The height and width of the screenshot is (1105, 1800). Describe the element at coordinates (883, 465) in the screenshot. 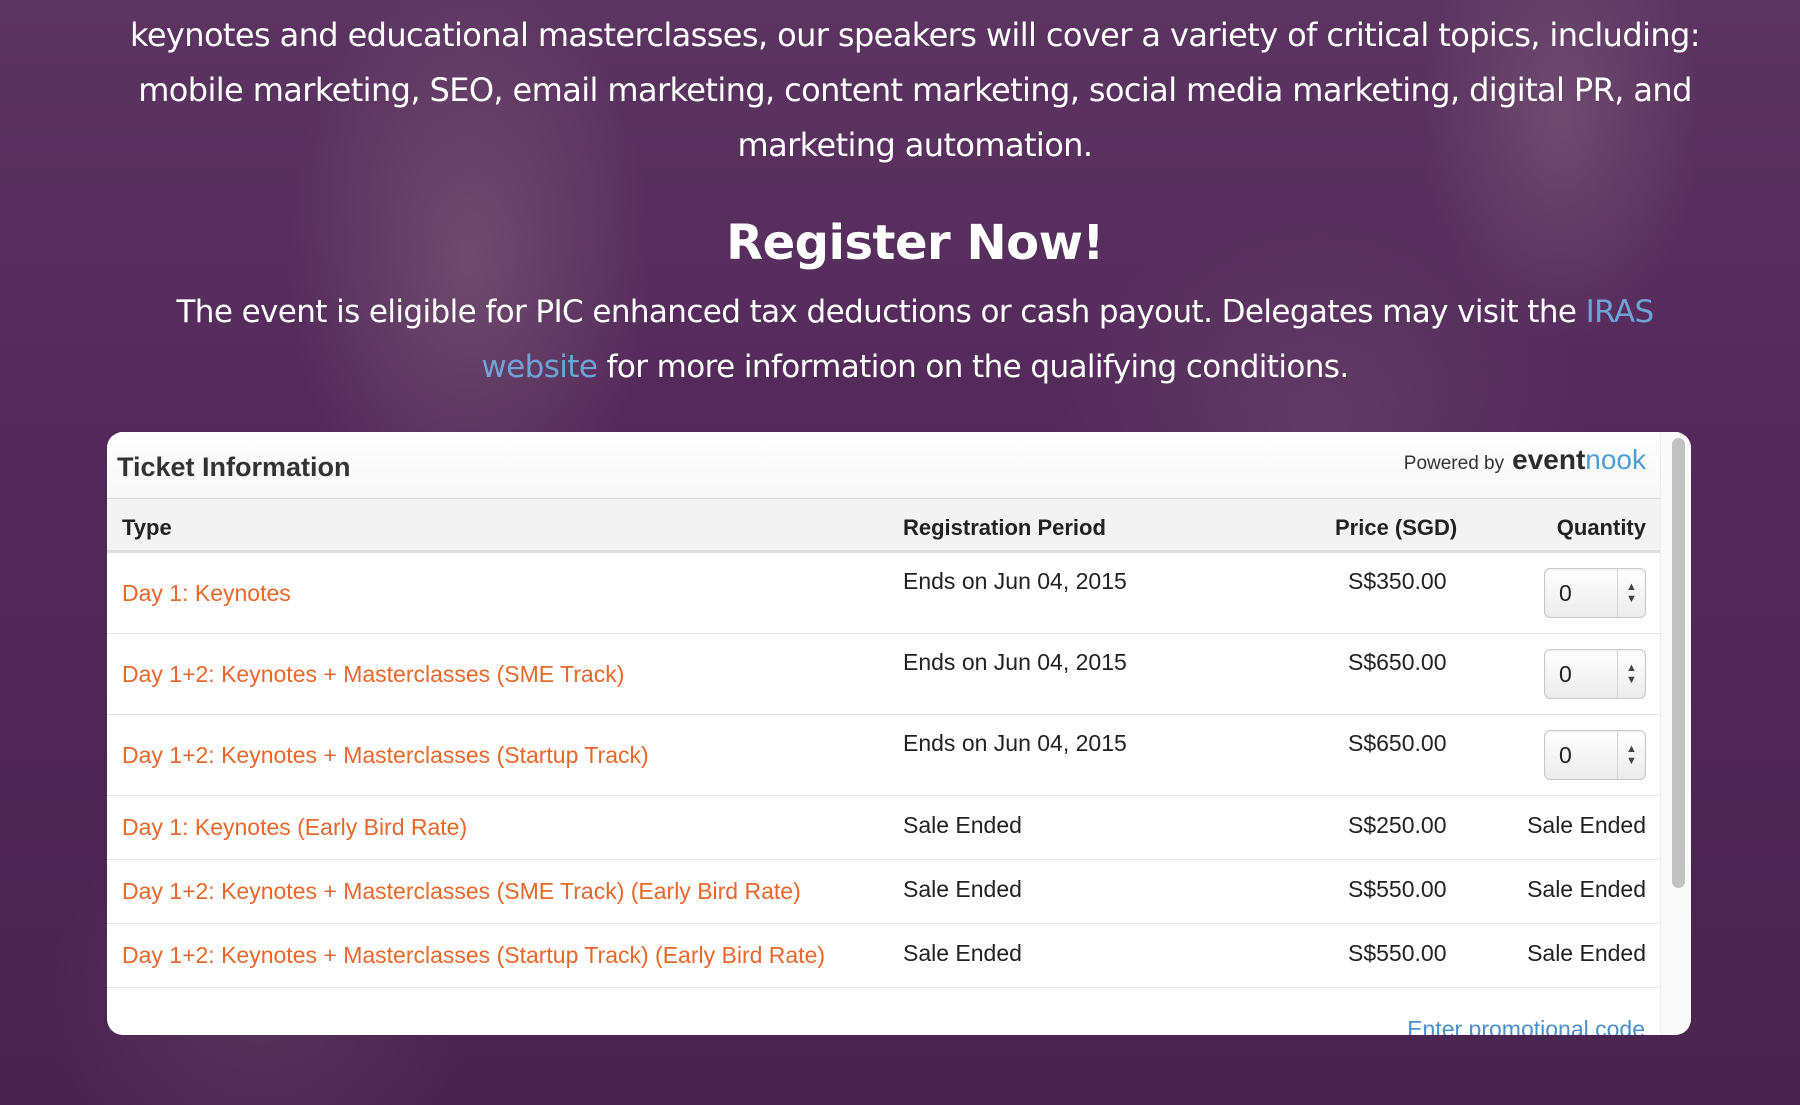

I see `ticket-widget-header: Ticket Information Powered by eventnook` at that location.